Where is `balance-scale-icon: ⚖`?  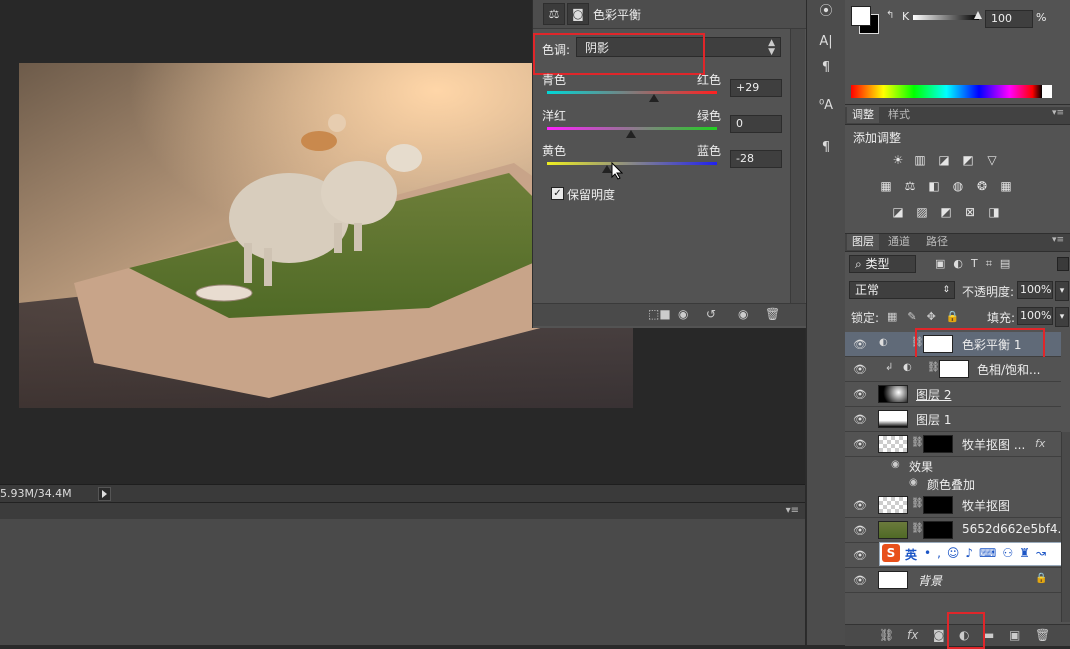
balance-scale-icon: ⚖ is located at coordinates (554, 14).